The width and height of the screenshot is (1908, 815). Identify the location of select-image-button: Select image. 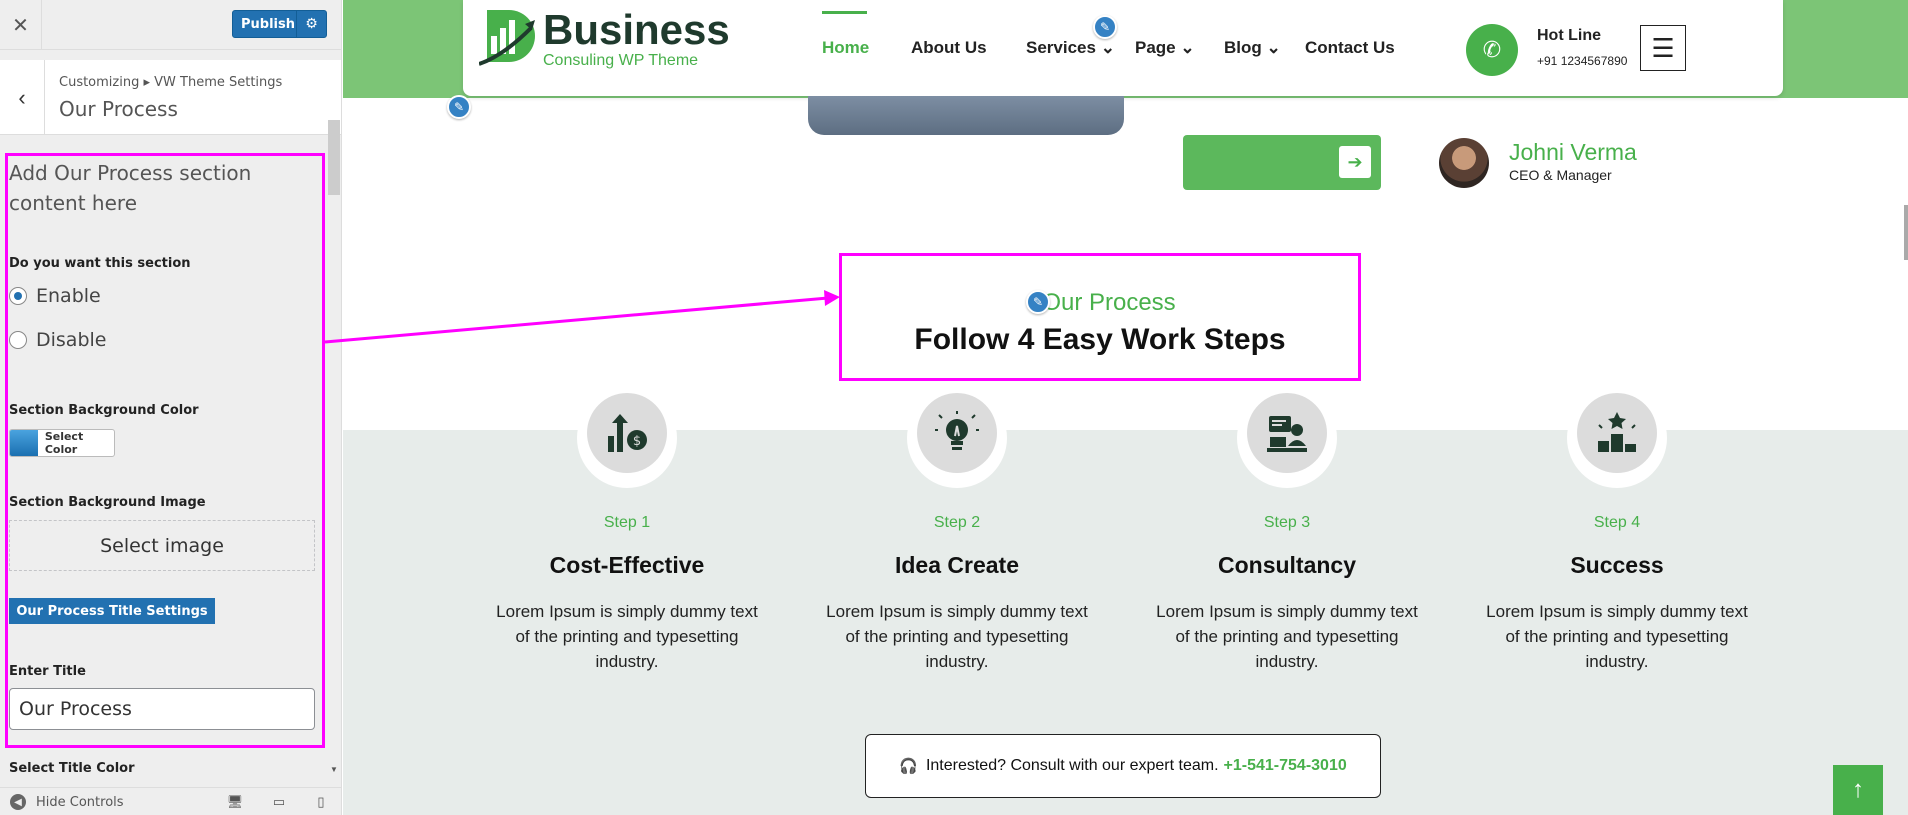
(162, 545).